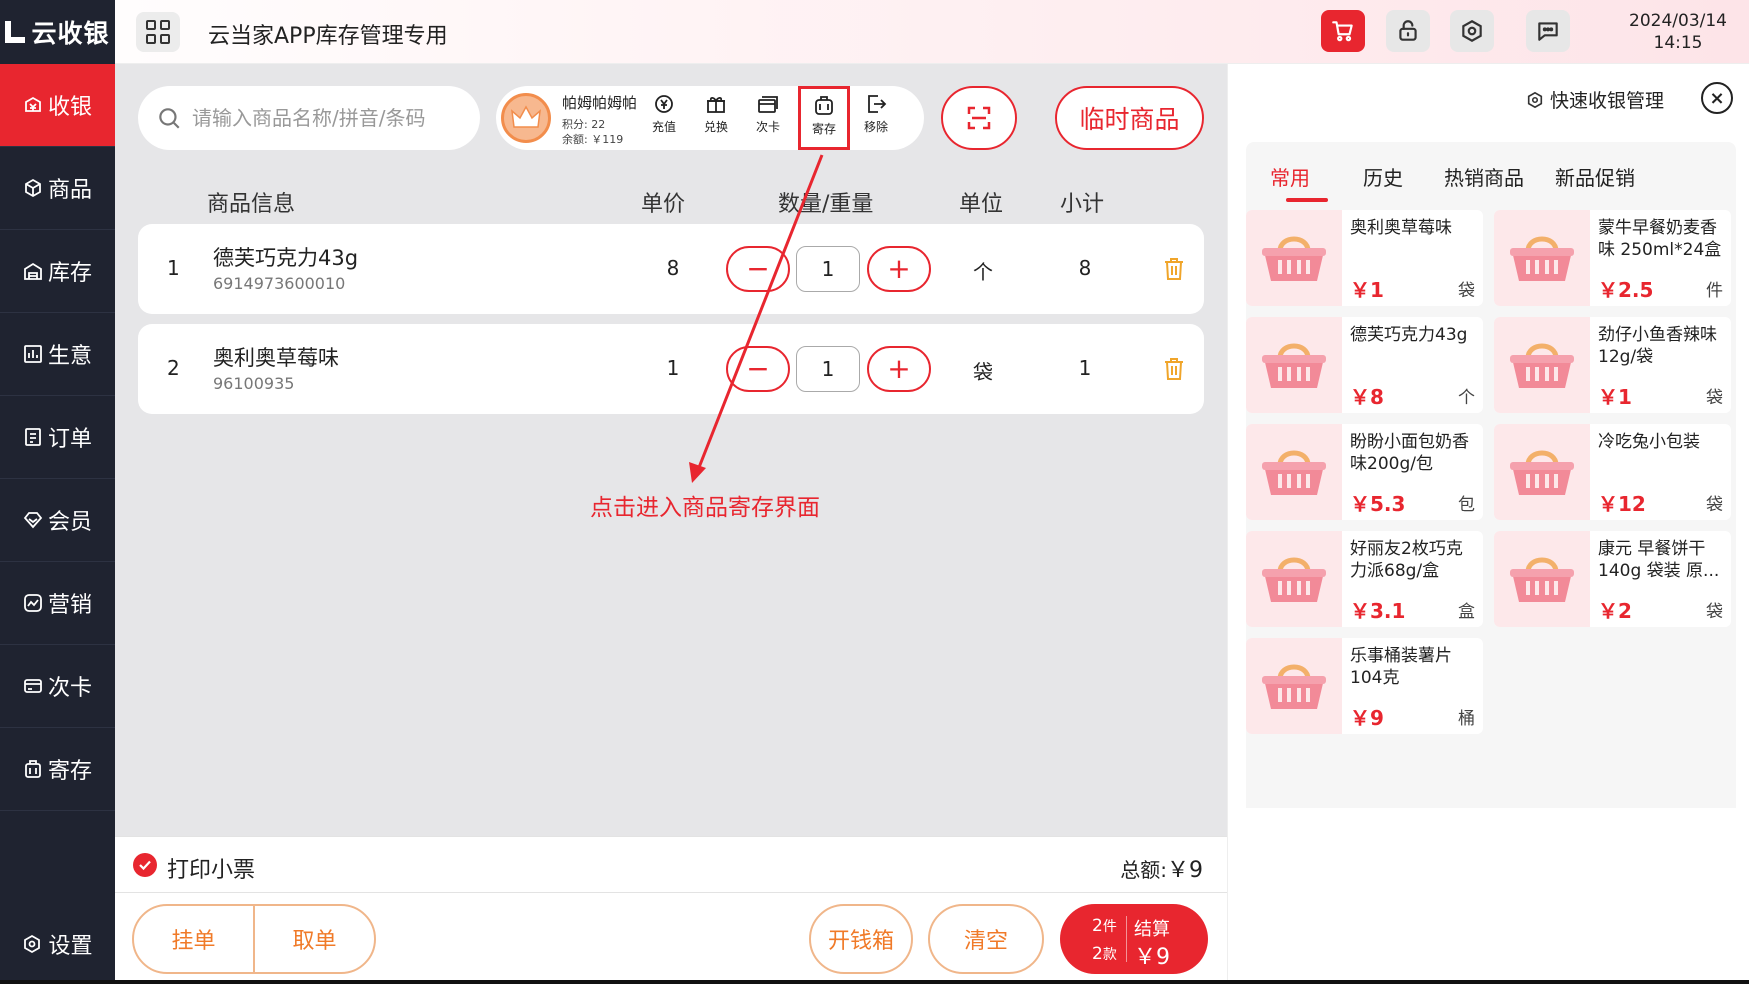 The height and width of the screenshot is (984, 1749). Describe the element at coordinates (824, 118) in the screenshot. I see `storage-button: 寄存` at that location.